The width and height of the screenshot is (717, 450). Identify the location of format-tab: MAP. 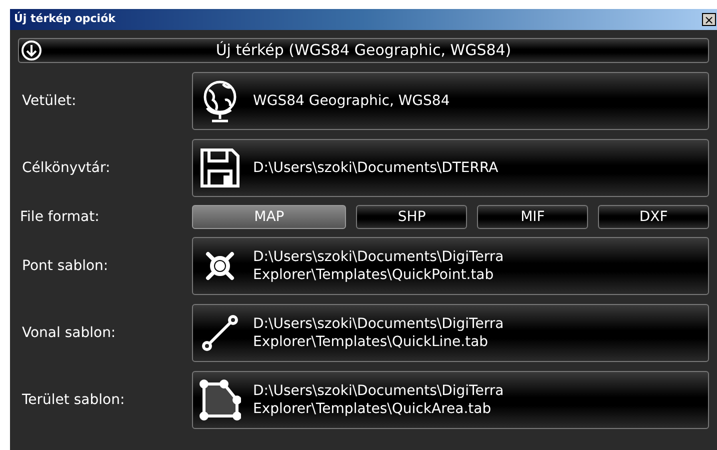
(269, 217).